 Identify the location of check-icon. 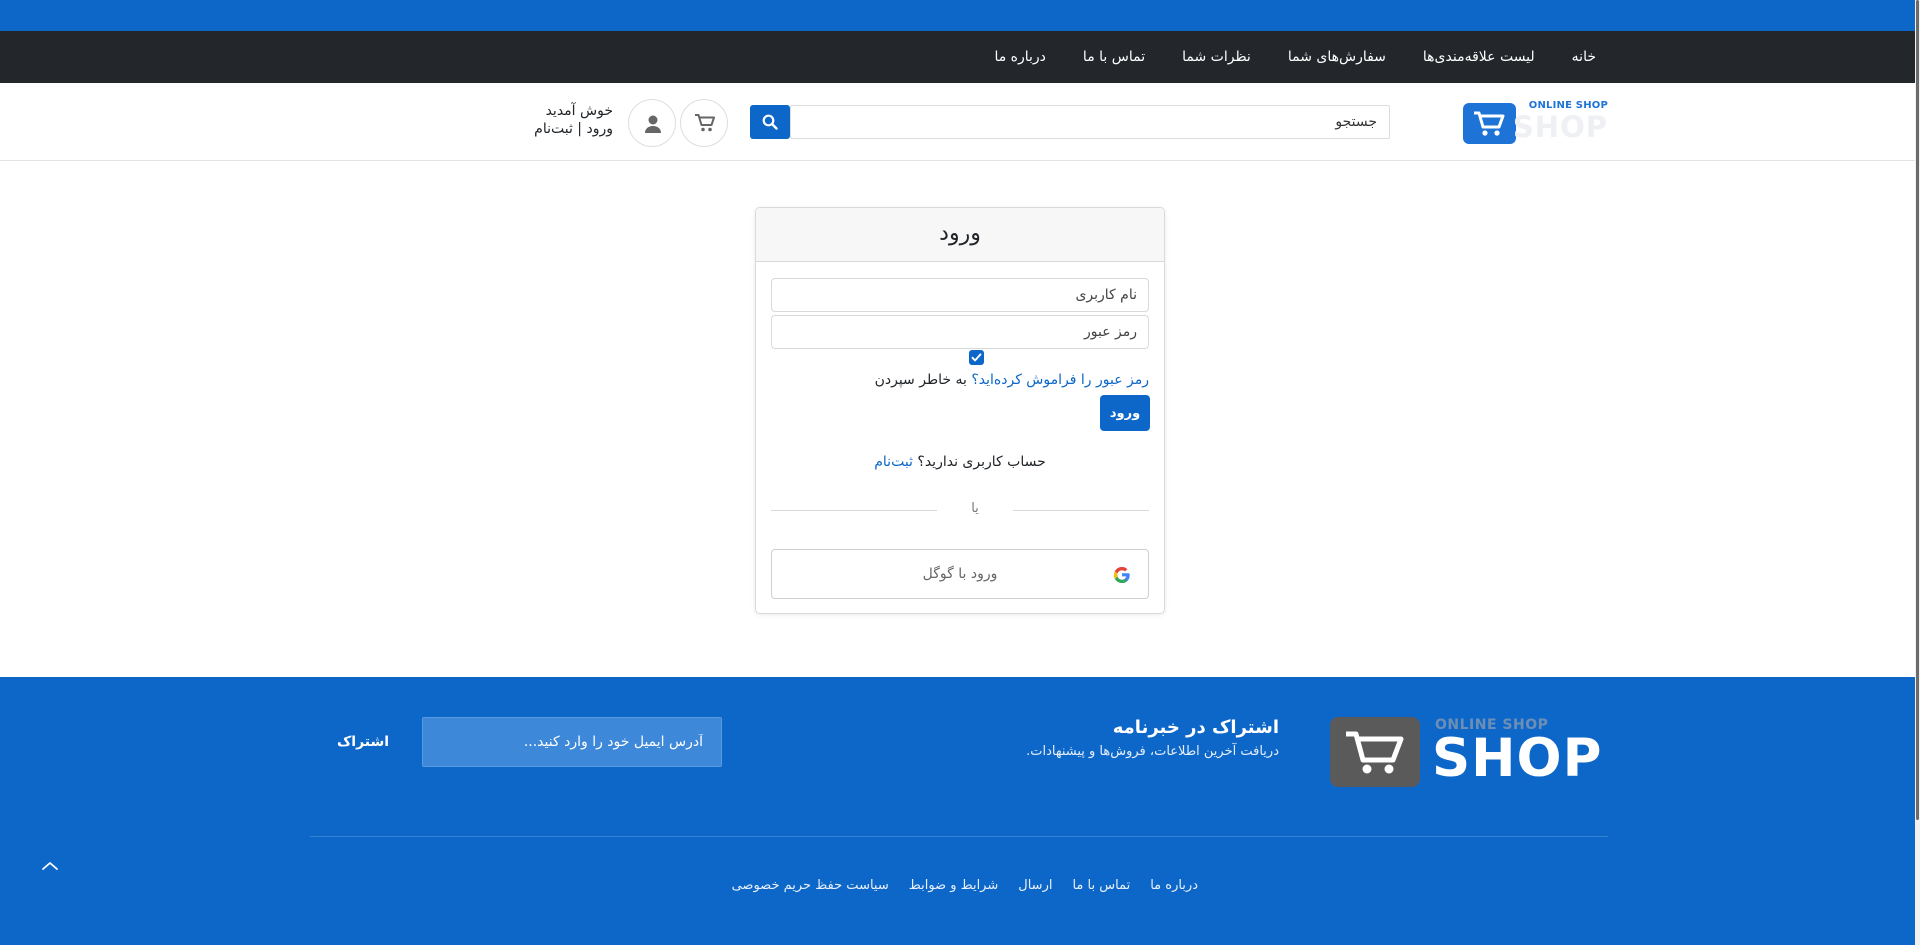
(976, 357).